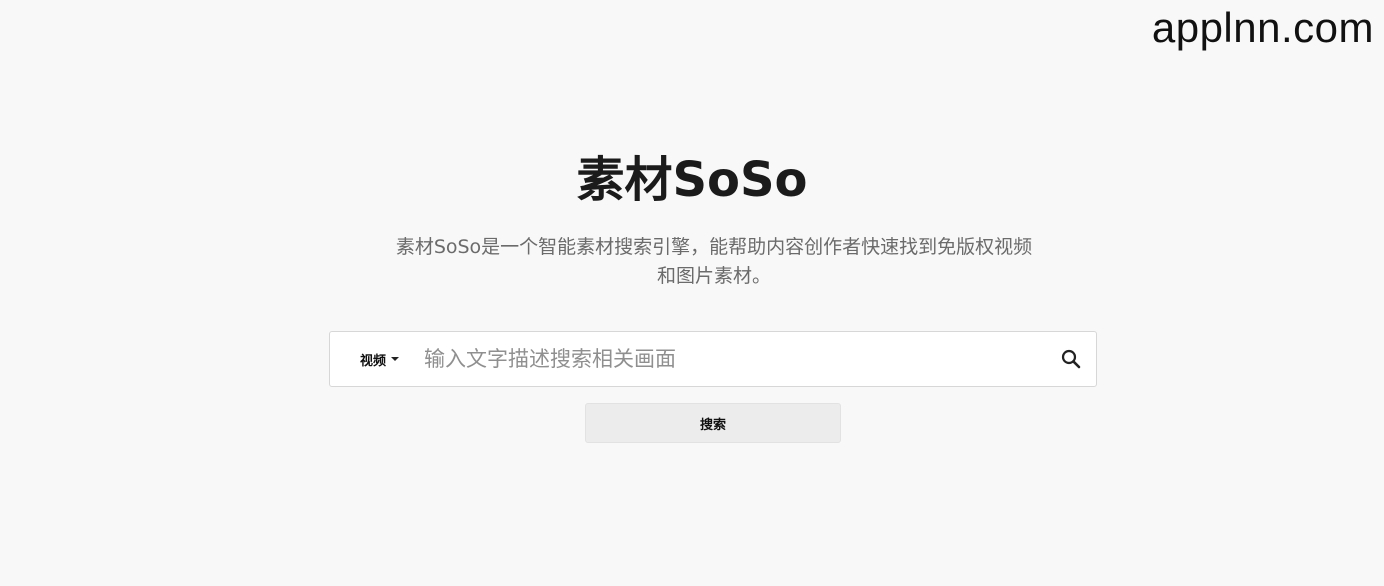  I want to click on description-line-2: 和图片素材。, so click(713, 276).